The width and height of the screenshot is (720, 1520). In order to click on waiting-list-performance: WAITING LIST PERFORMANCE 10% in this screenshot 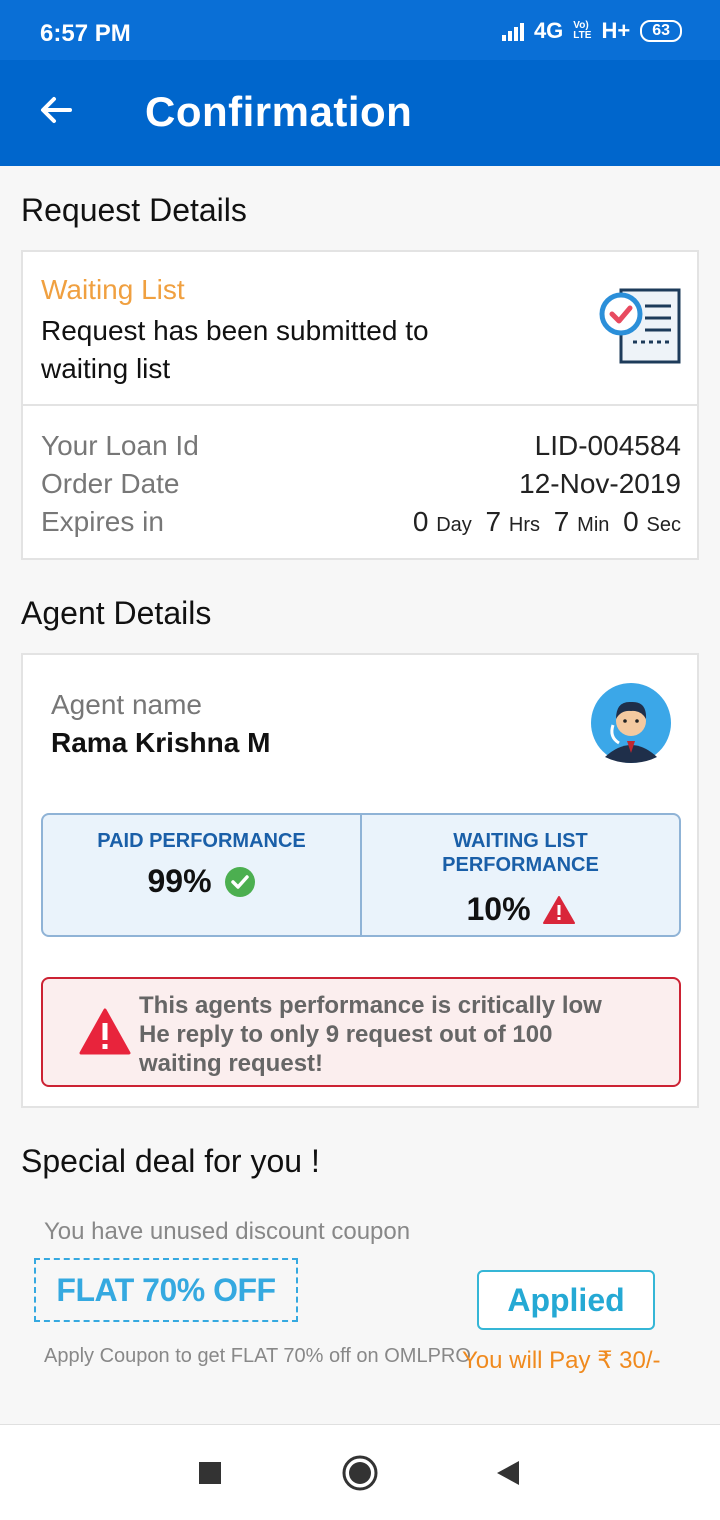, I will do `click(519, 875)`.